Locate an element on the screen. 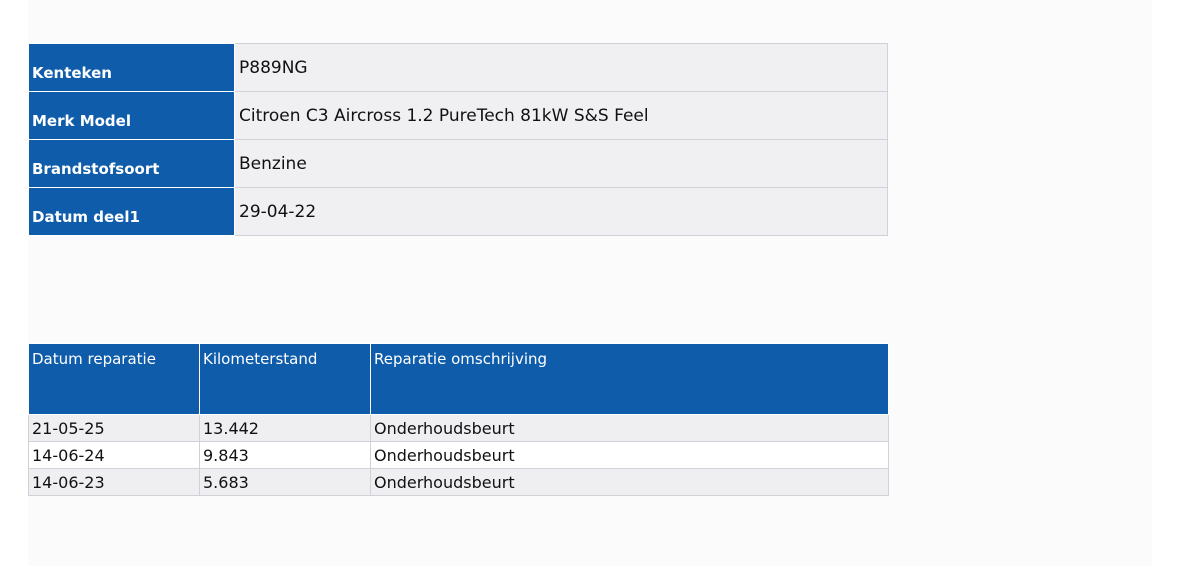 This screenshot has width=1200, height=566. table-row: 14-06-24 9.843 Onderhoudsbeurt is located at coordinates (458, 455).